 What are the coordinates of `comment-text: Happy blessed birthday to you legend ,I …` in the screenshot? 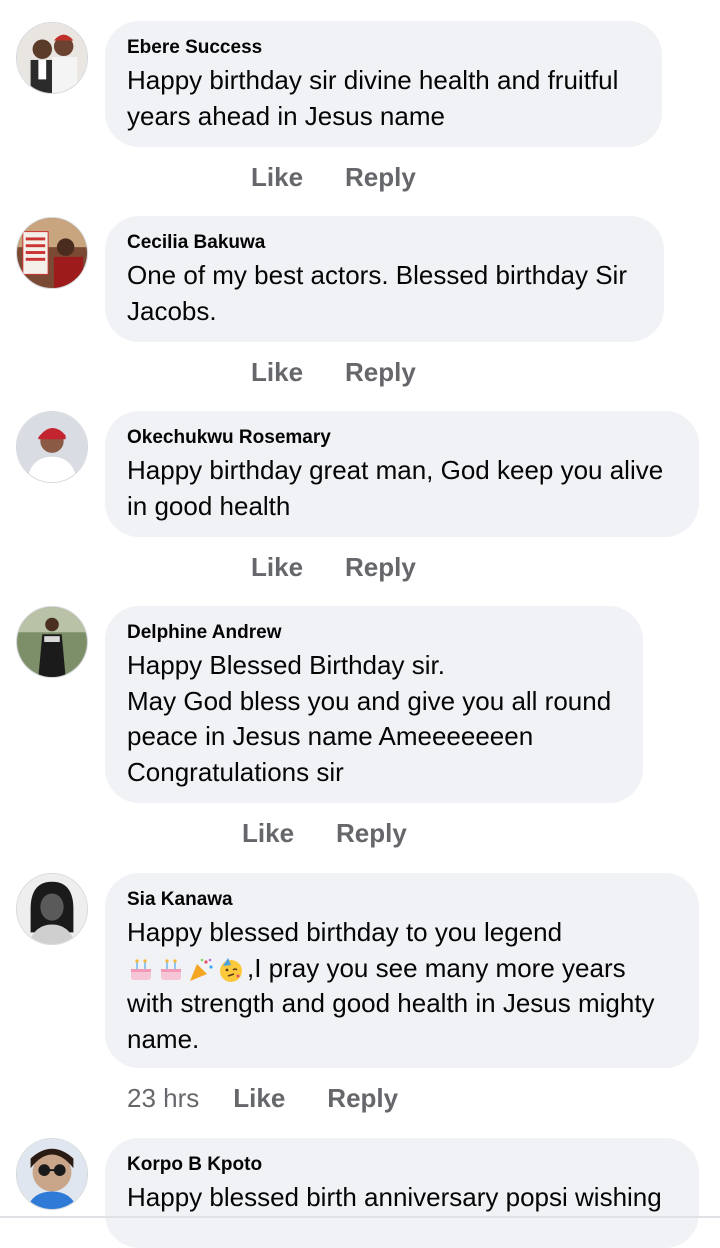 It's located at (402, 986).